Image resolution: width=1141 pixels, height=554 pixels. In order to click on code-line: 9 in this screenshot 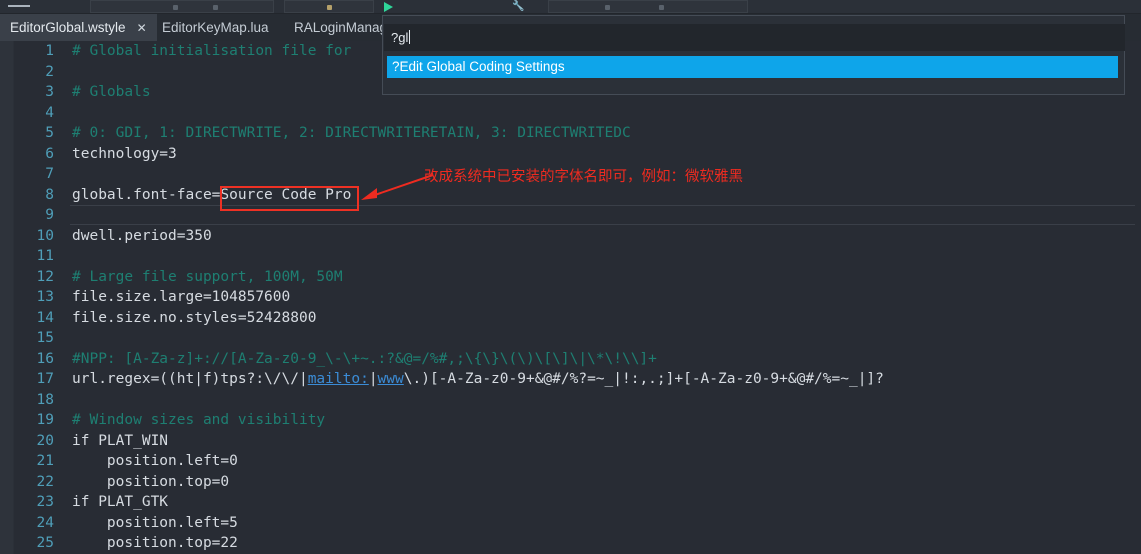, I will do `click(570, 215)`.